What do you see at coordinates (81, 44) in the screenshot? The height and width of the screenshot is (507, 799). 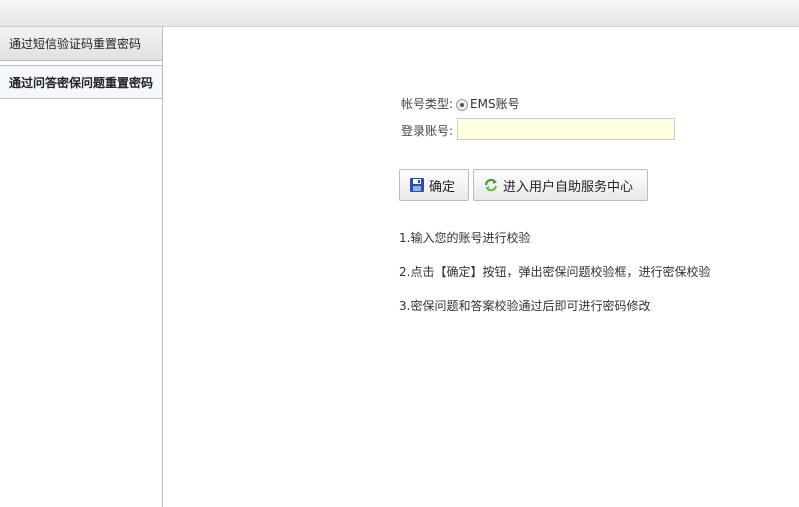 I see `tab-sms-reset: 通过短信验证码重置密码` at bounding box center [81, 44].